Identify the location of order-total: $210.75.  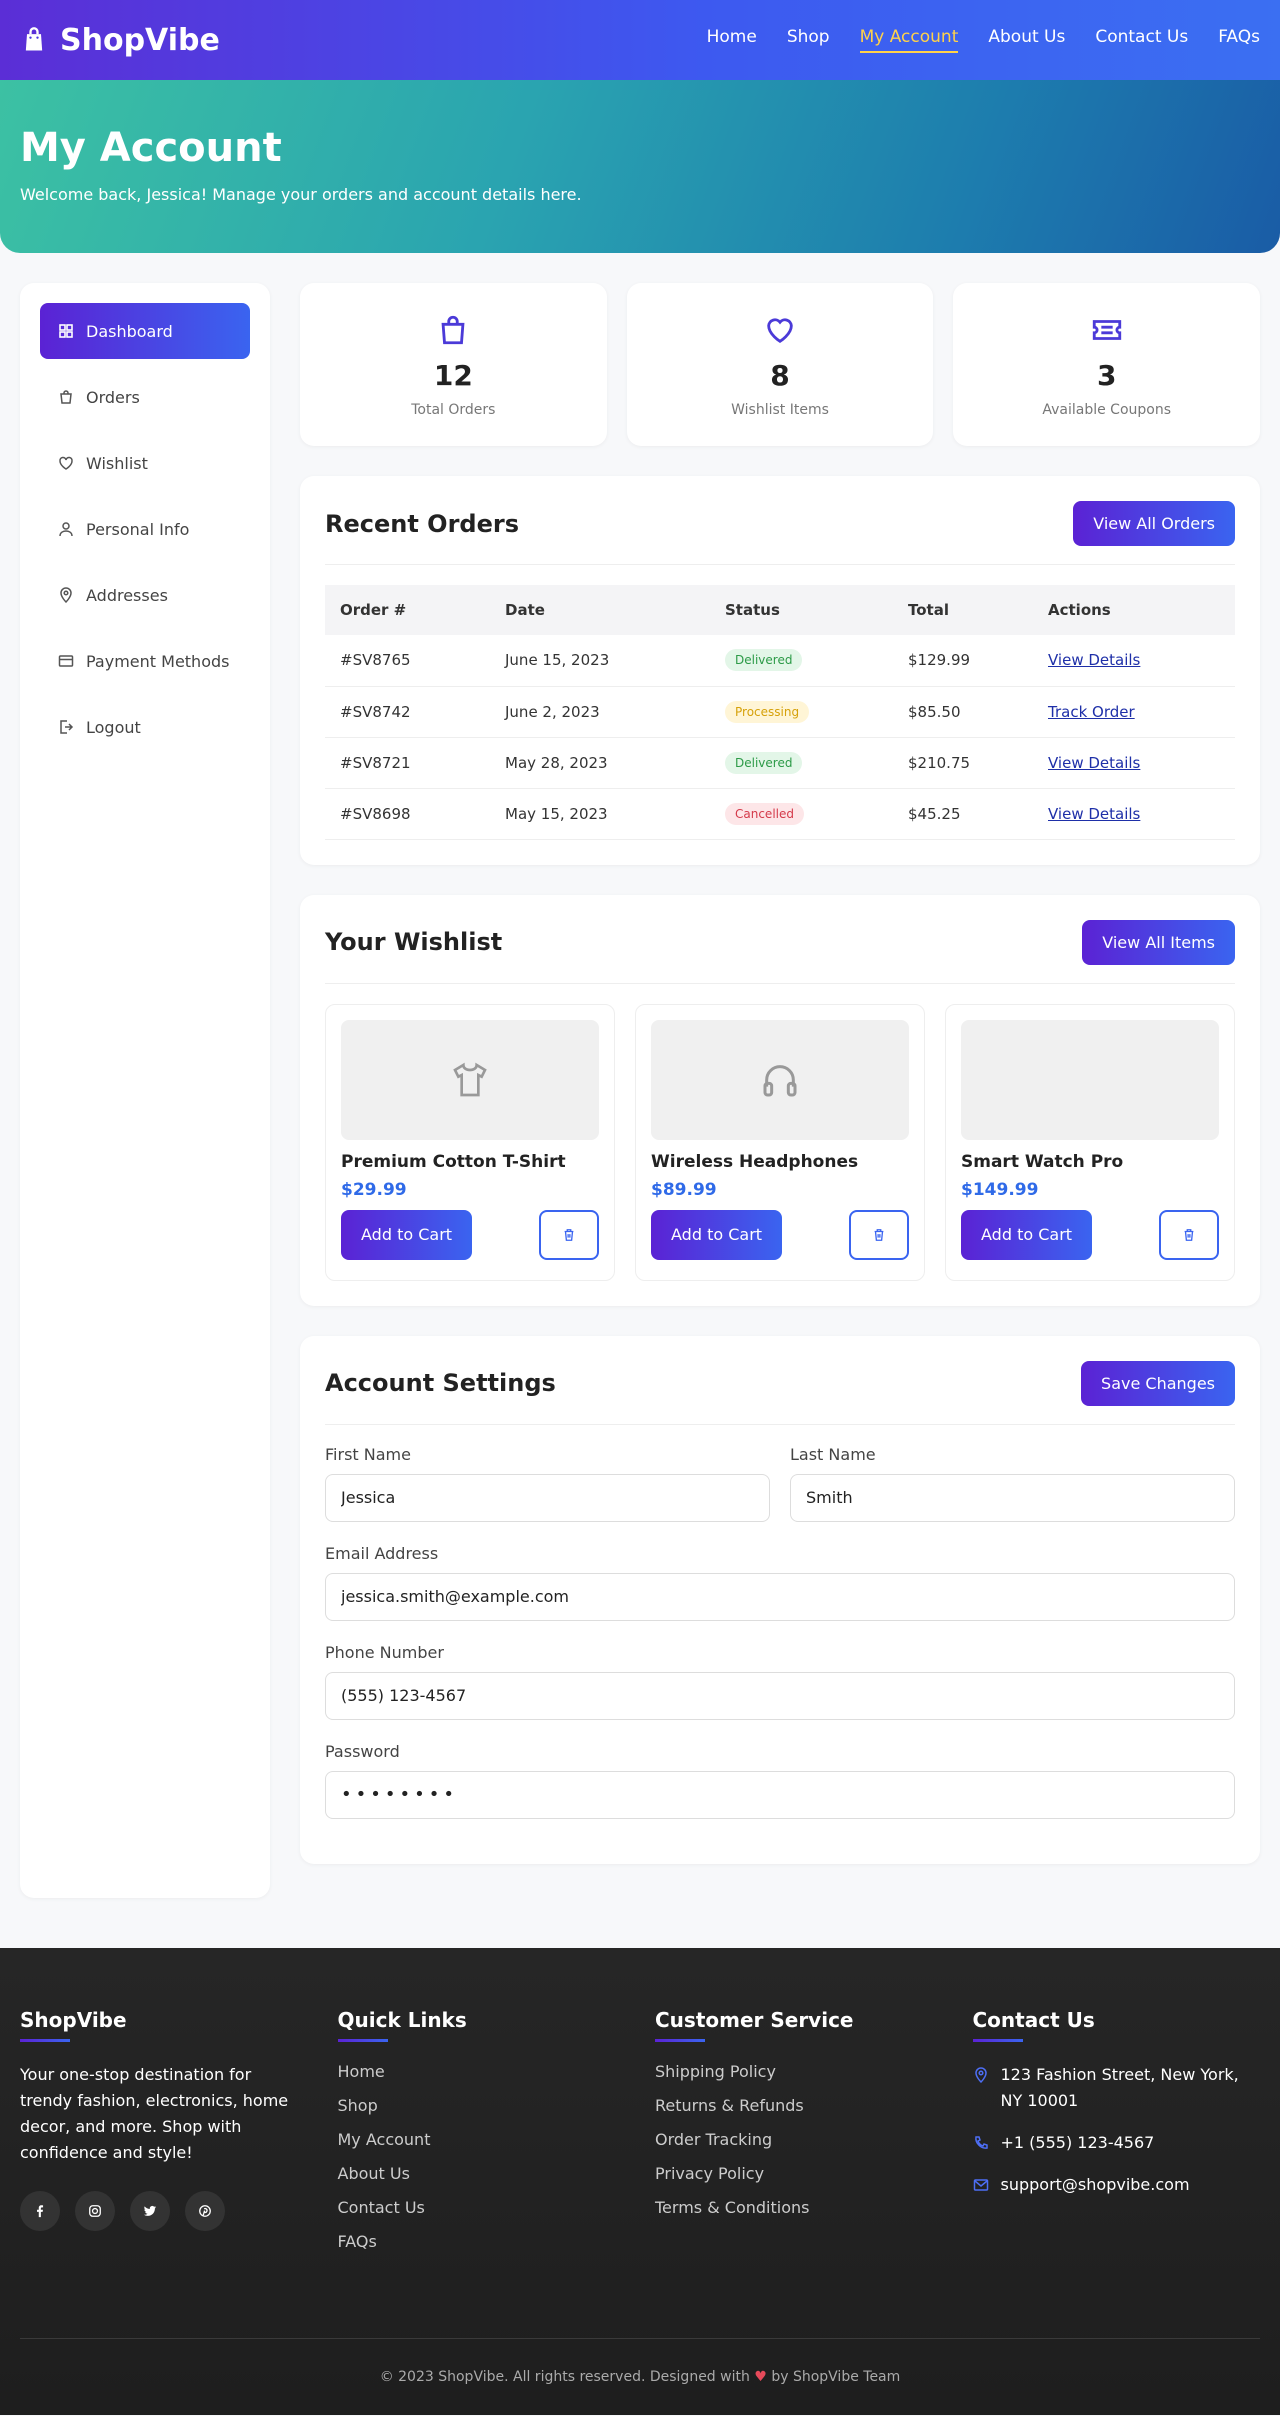
(963, 763).